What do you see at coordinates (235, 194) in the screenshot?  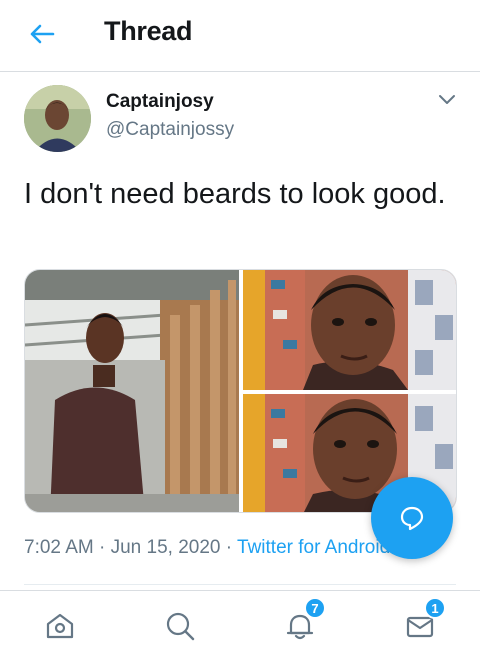 I see `tweet-text: I don't need beards to look good.` at bounding box center [235, 194].